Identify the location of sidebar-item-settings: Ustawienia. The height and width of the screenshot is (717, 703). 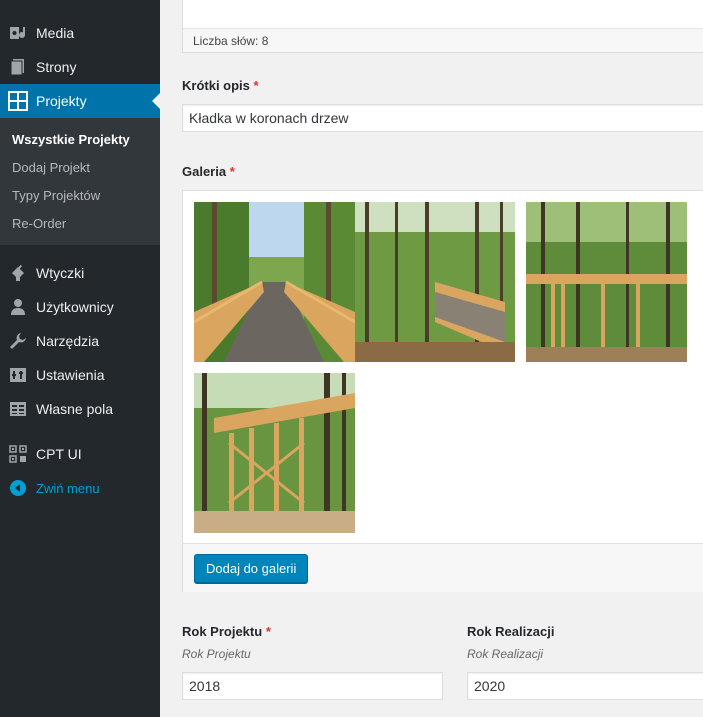
(80, 375).